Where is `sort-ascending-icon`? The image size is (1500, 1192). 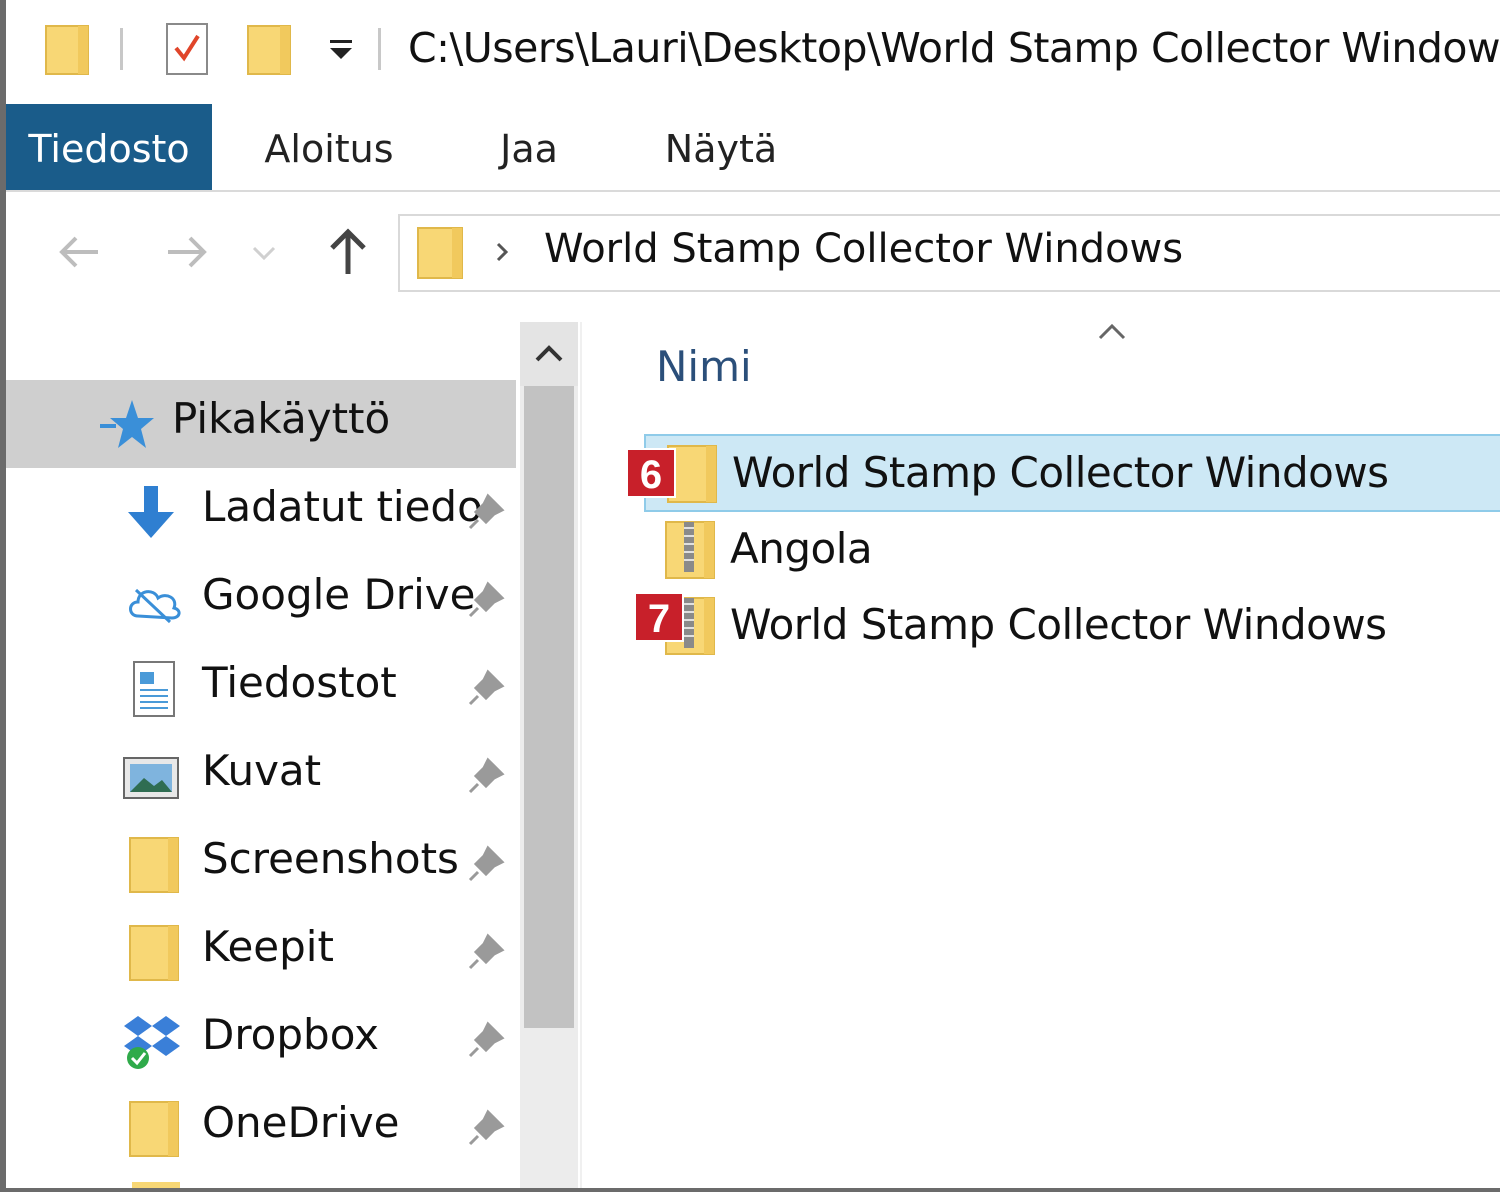
sort-ascending-icon is located at coordinates (1112, 332).